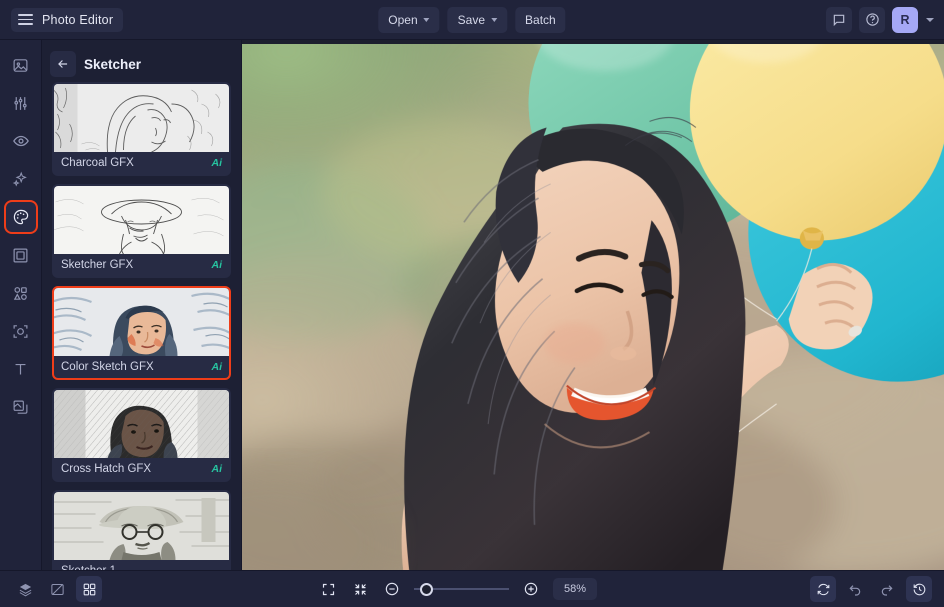  Describe the element at coordinates (21, 331) in the screenshot. I see `sidebar-item-cutout` at that location.